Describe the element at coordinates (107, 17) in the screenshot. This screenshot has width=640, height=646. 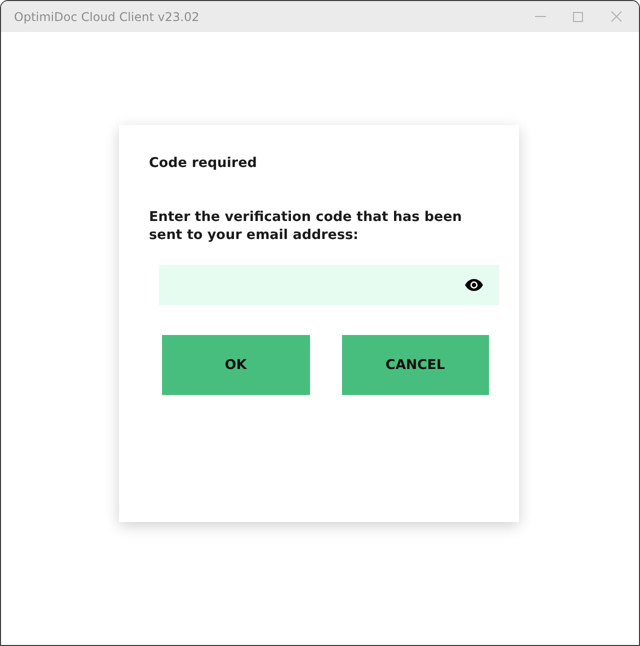
I see `window-title: OptimiDoc Cloud Client v23.02` at that location.